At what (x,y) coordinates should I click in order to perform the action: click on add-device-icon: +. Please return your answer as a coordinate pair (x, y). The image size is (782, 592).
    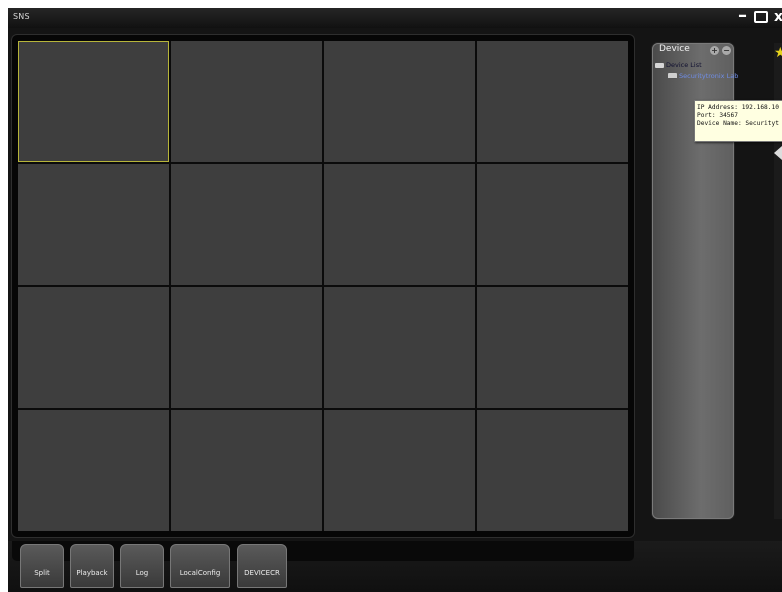
    Looking at the image, I should click on (714, 50).